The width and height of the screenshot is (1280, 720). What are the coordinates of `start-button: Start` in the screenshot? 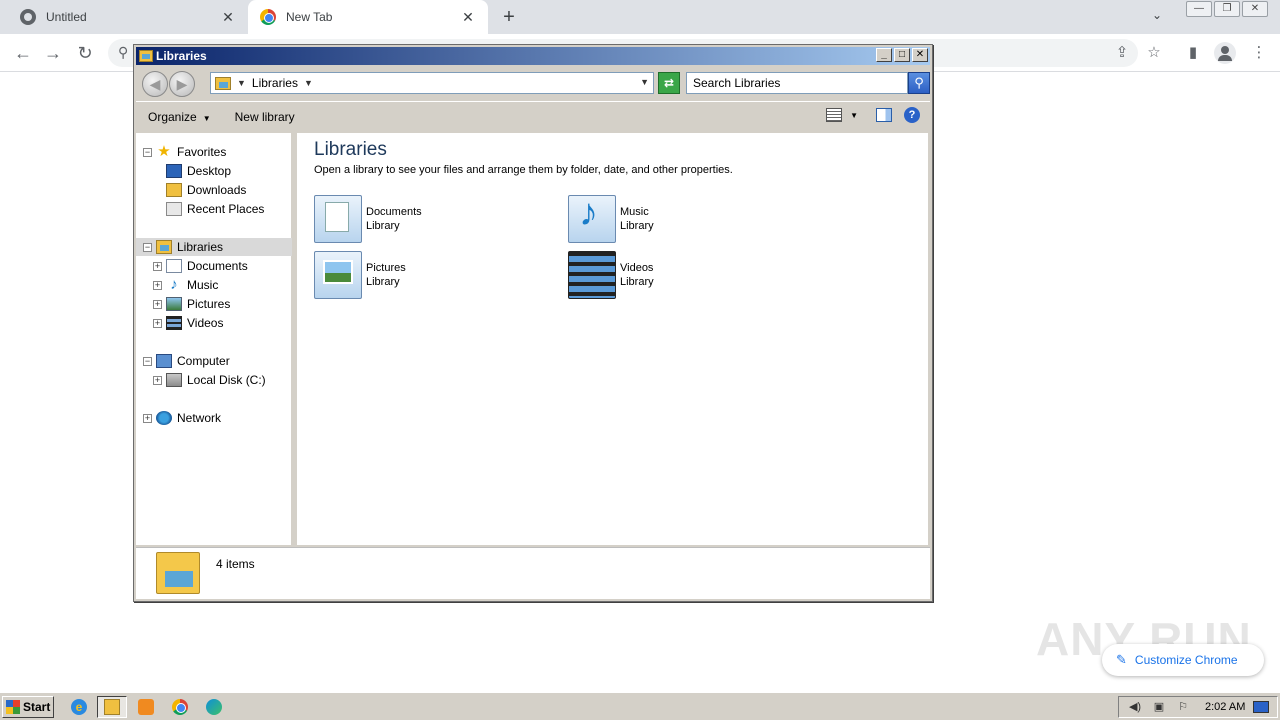 It's located at (28, 707).